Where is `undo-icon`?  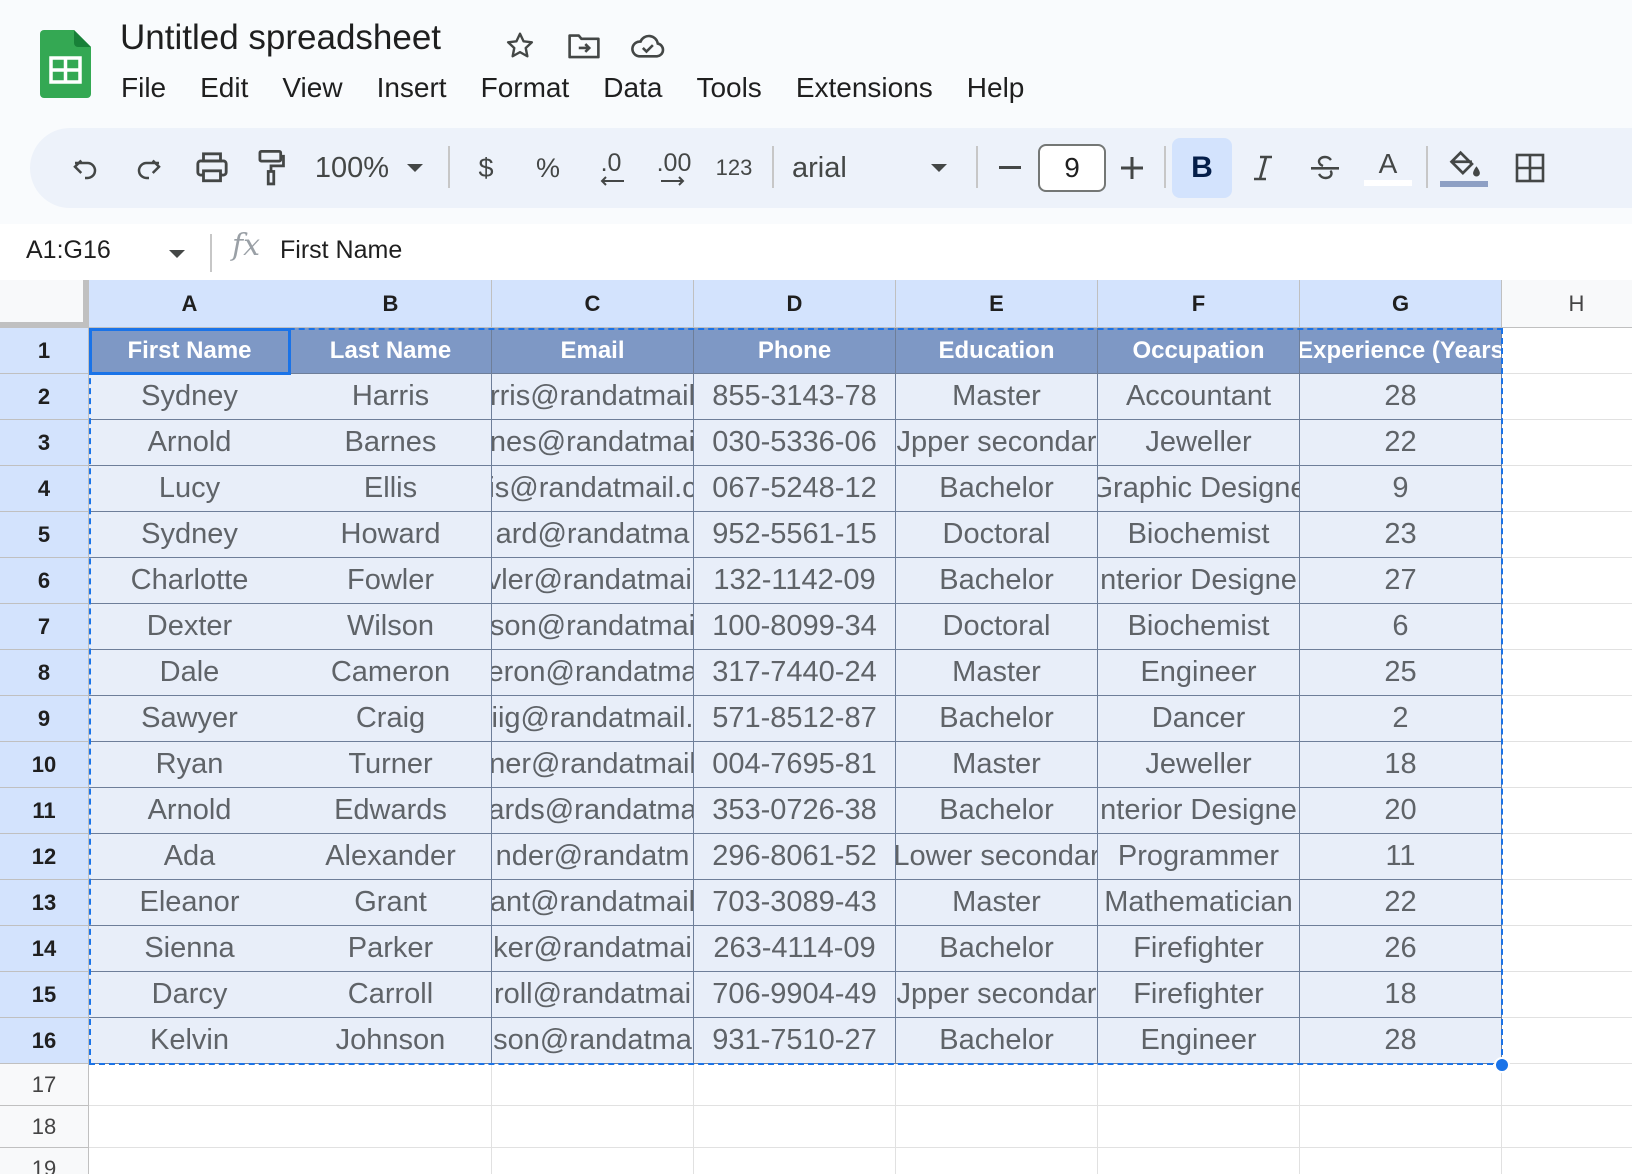 undo-icon is located at coordinates (85, 168).